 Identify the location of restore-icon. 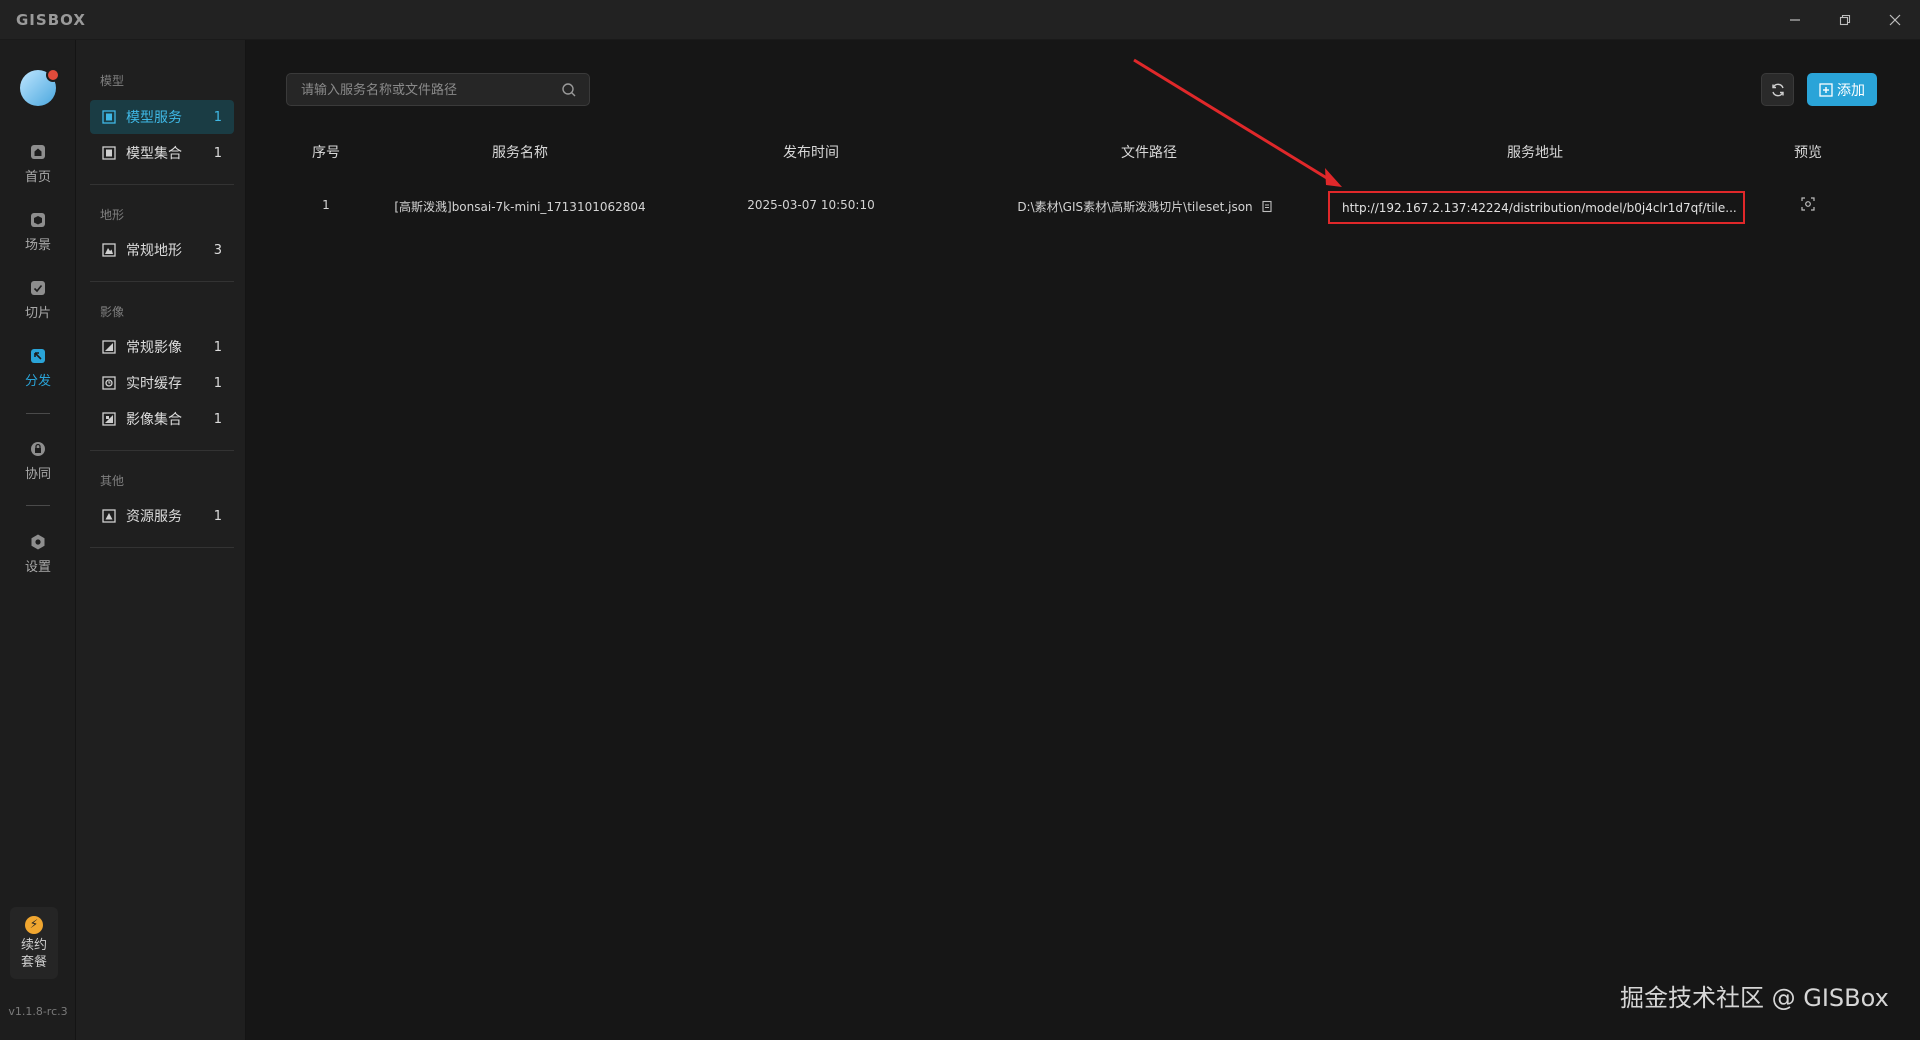
(1845, 20).